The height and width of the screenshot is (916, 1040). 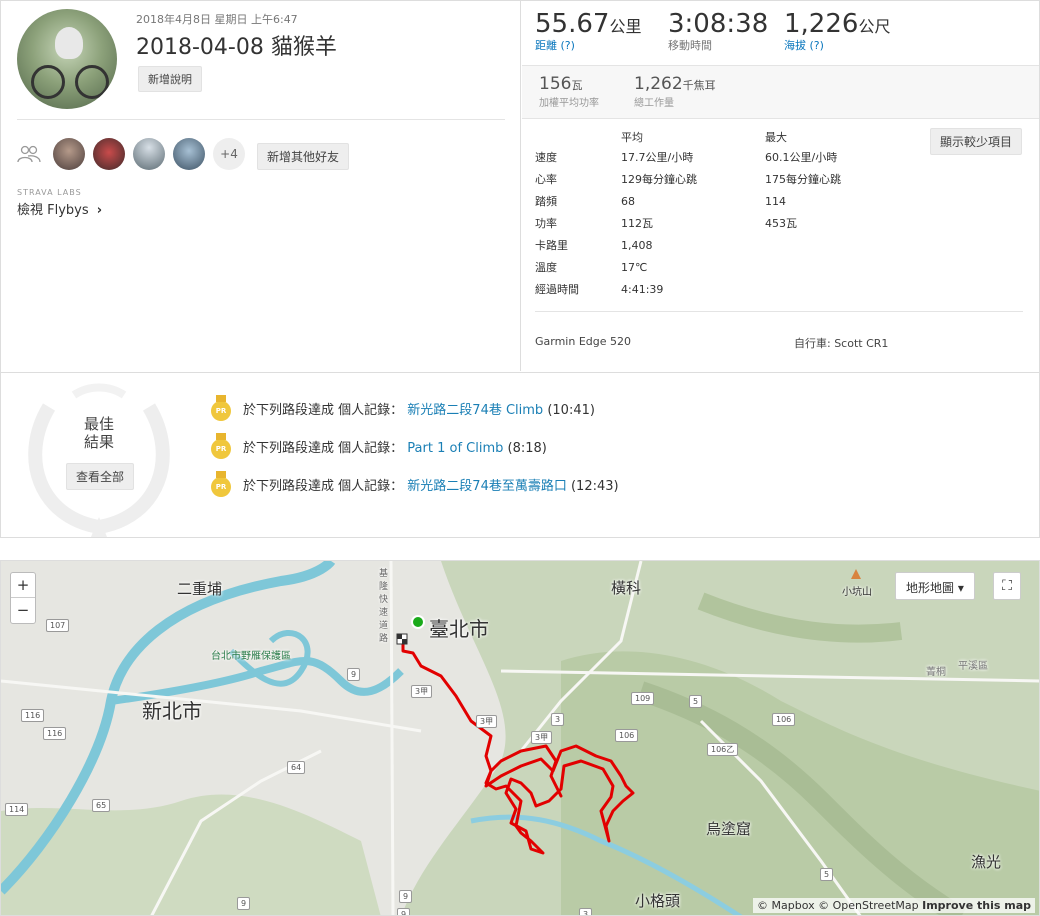 What do you see at coordinates (642, 289) in the screenshot?
I see `detail-cell-avg: 4:41:39` at bounding box center [642, 289].